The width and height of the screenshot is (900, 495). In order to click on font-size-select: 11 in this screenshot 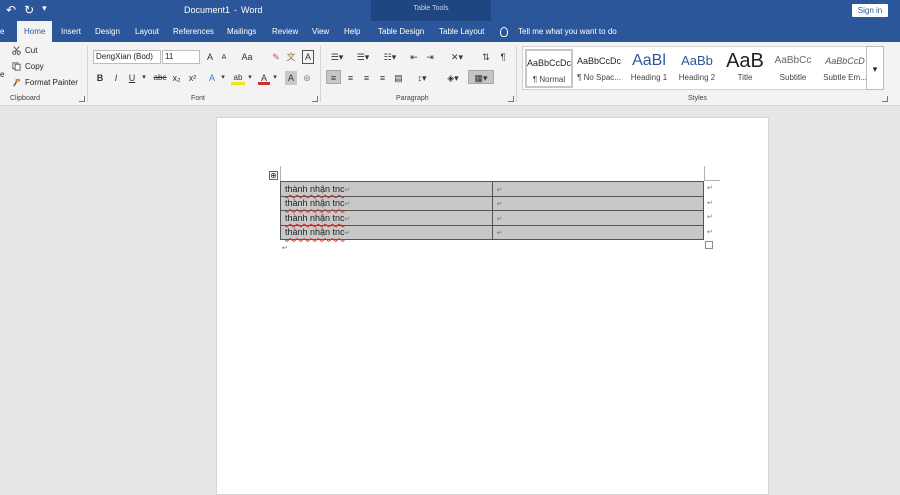, I will do `click(181, 57)`.